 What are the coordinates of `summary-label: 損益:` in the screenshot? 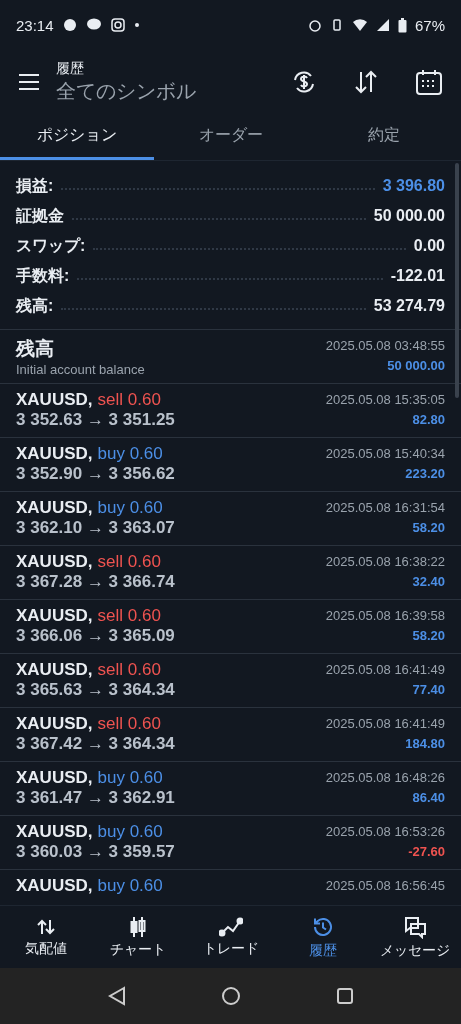 It's located at (35, 185).